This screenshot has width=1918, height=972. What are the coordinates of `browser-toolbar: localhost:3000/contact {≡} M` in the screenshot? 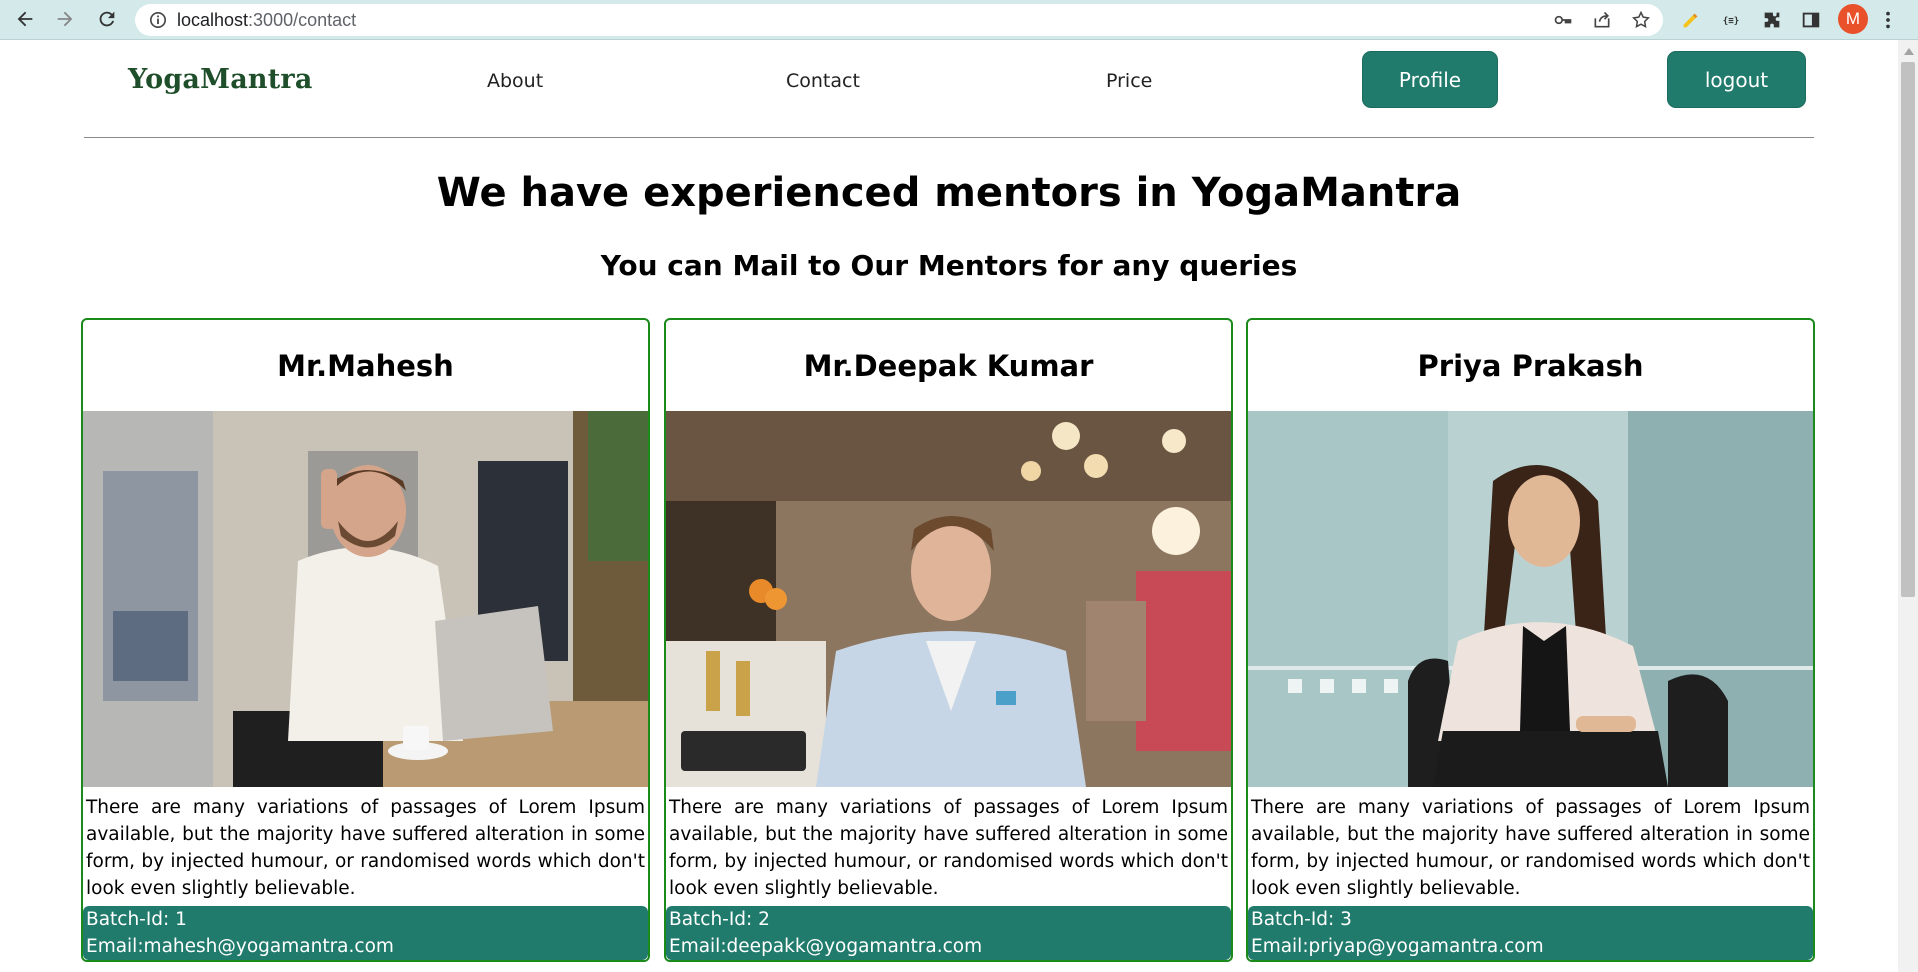 It's located at (959, 20).